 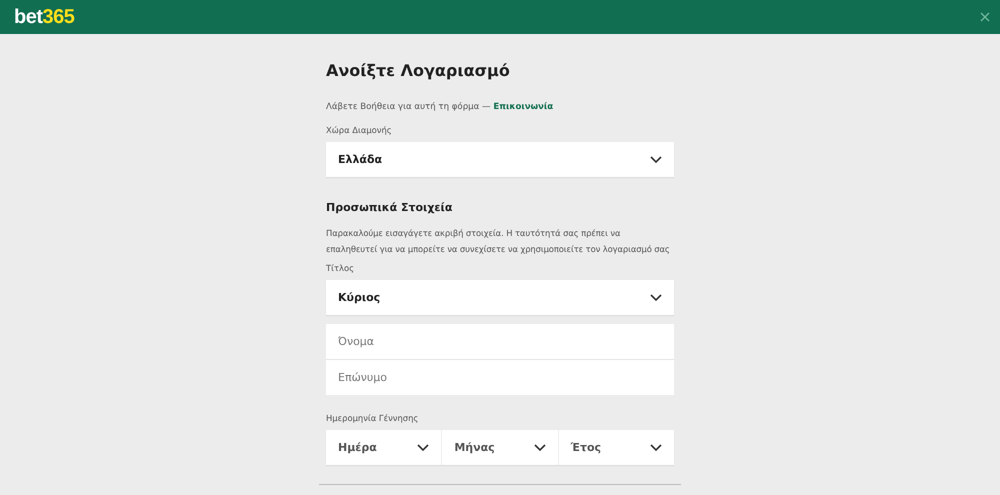 I want to click on close-button, so click(x=985, y=17).